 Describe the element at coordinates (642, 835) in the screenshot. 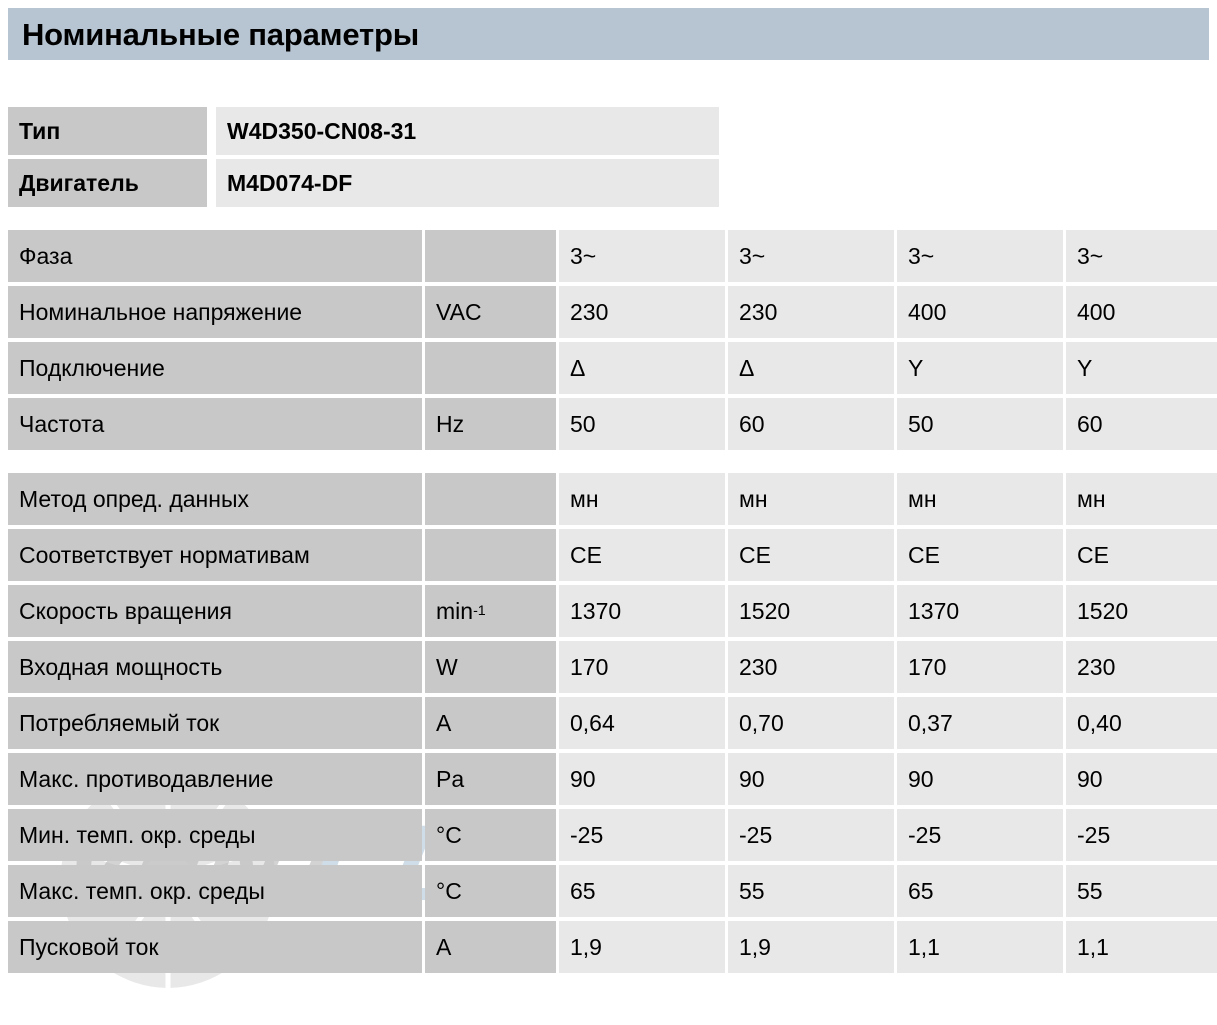

I see `row-value-col1: -25` at that location.